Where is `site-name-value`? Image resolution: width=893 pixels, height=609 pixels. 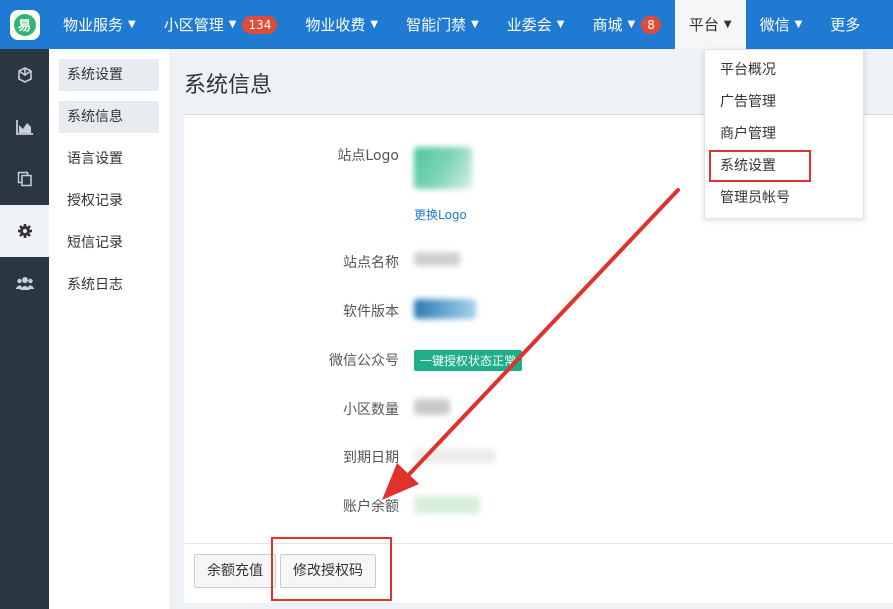 site-name-value is located at coordinates (437, 259).